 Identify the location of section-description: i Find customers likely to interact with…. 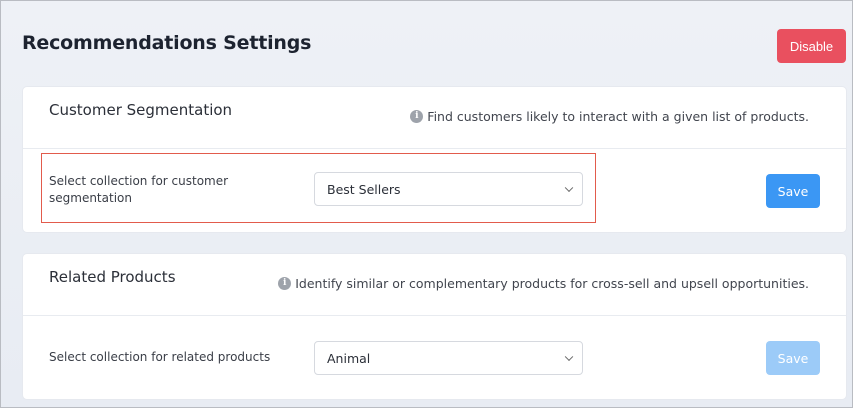
(609, 116).